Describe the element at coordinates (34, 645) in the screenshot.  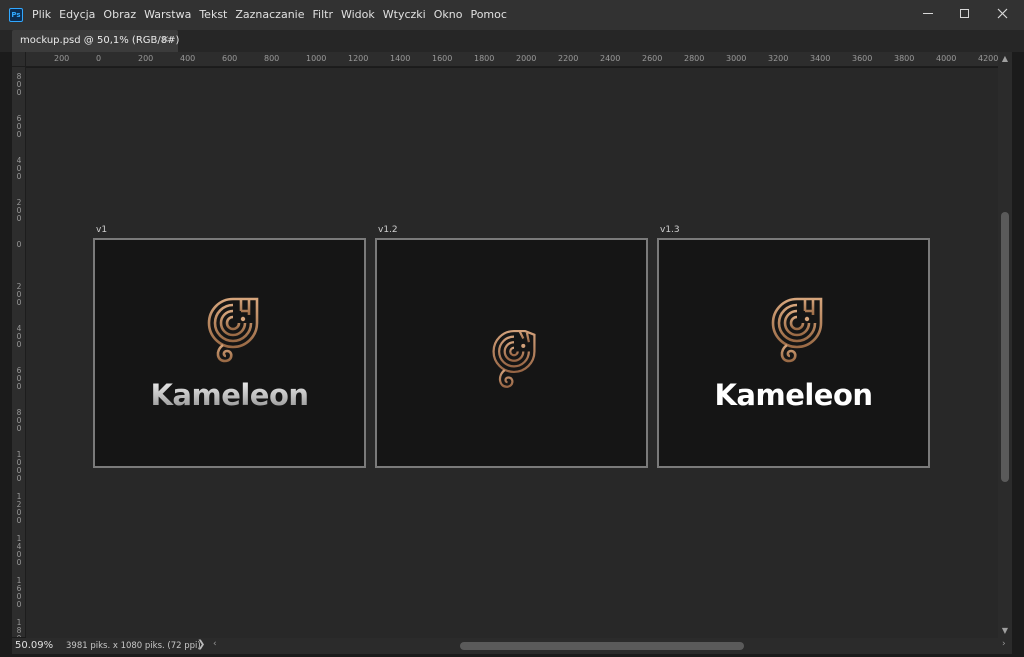
I see `zoom-level: 50.09%` at that location.